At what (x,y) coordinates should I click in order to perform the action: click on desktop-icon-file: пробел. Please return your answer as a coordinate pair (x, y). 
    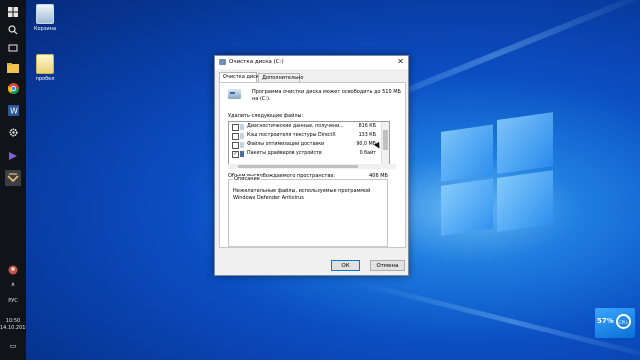
    Looking at the image, I should click on (45, 68).